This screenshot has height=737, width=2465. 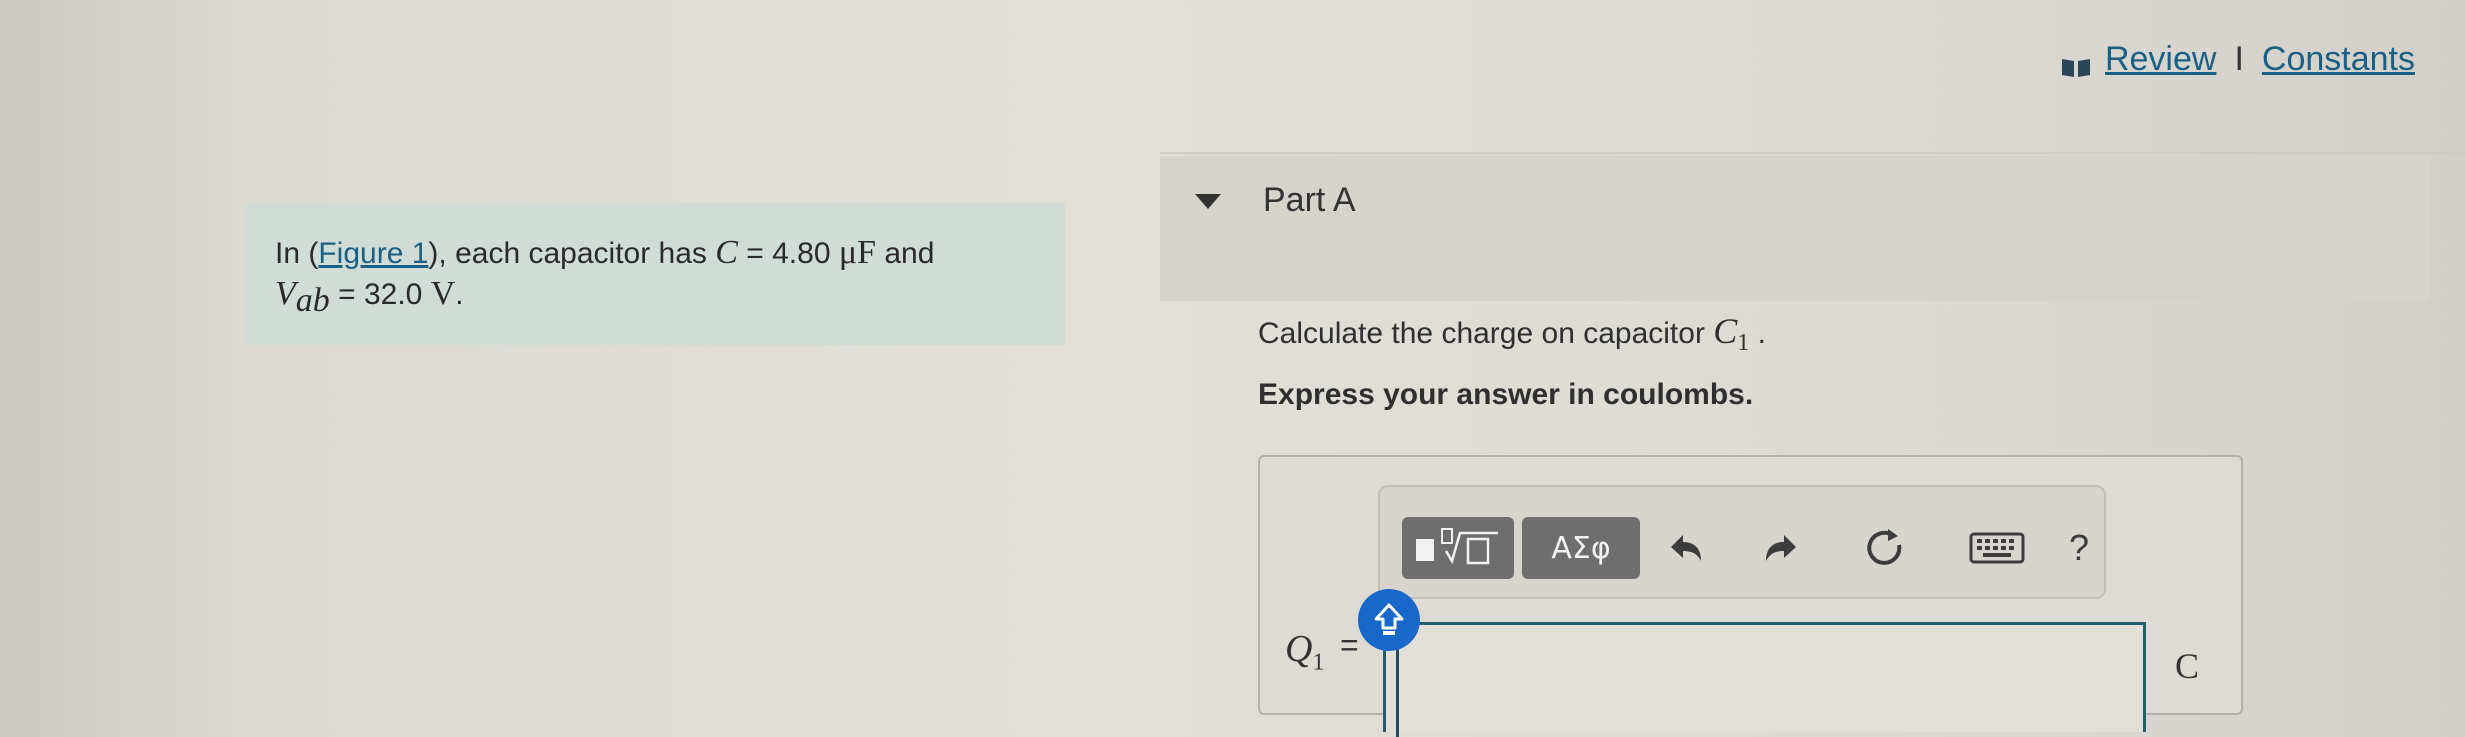 I want to click on problem-and: and, so click(x=905, y=253).